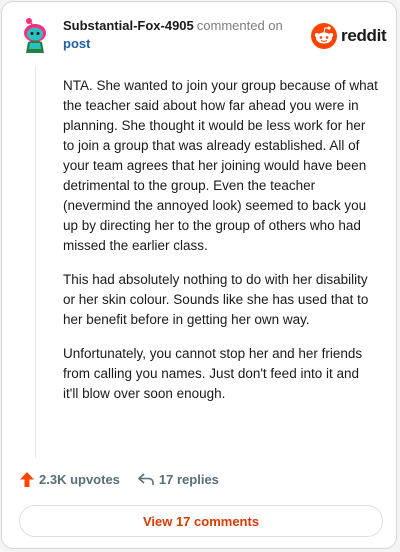  What do you see at coordinates (128, 25) in the screenshot?
I see `username-link: Substantial-Fox-4905` at bounding box center [128, 25].